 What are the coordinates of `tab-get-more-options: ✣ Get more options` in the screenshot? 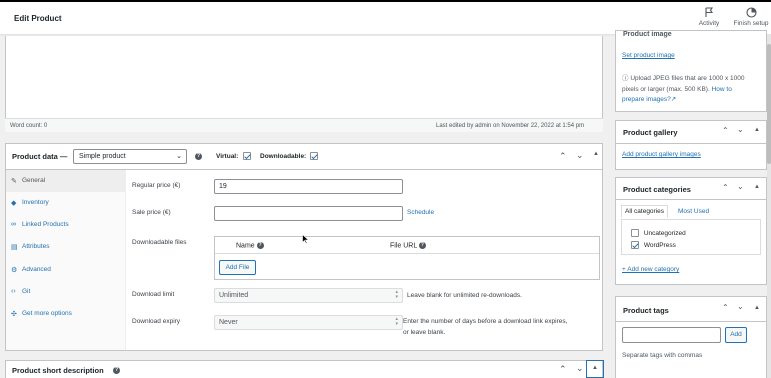 It's located at (66, 314).